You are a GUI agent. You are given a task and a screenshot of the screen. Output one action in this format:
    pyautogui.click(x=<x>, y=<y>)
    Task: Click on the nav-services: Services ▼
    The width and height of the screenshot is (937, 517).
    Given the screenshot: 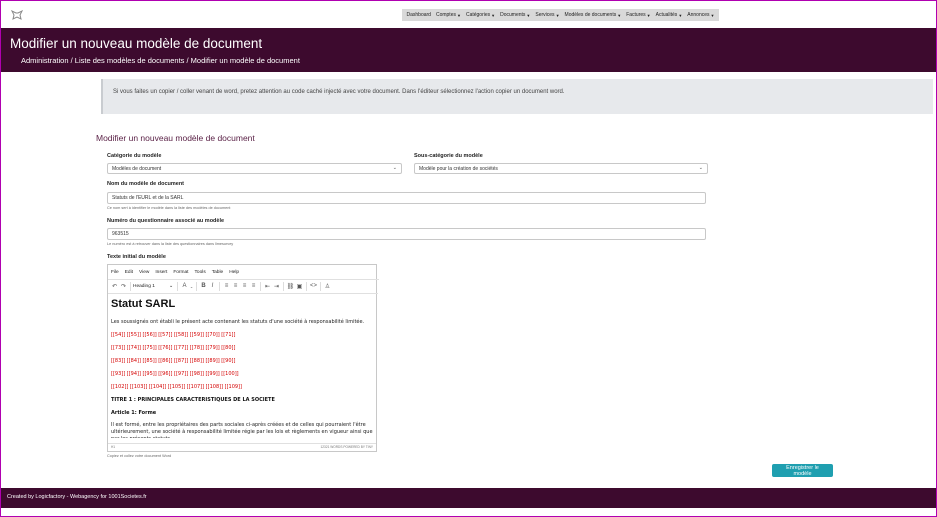 What is the action you would take?
    pyautogui.click(x=547, y=15)
    